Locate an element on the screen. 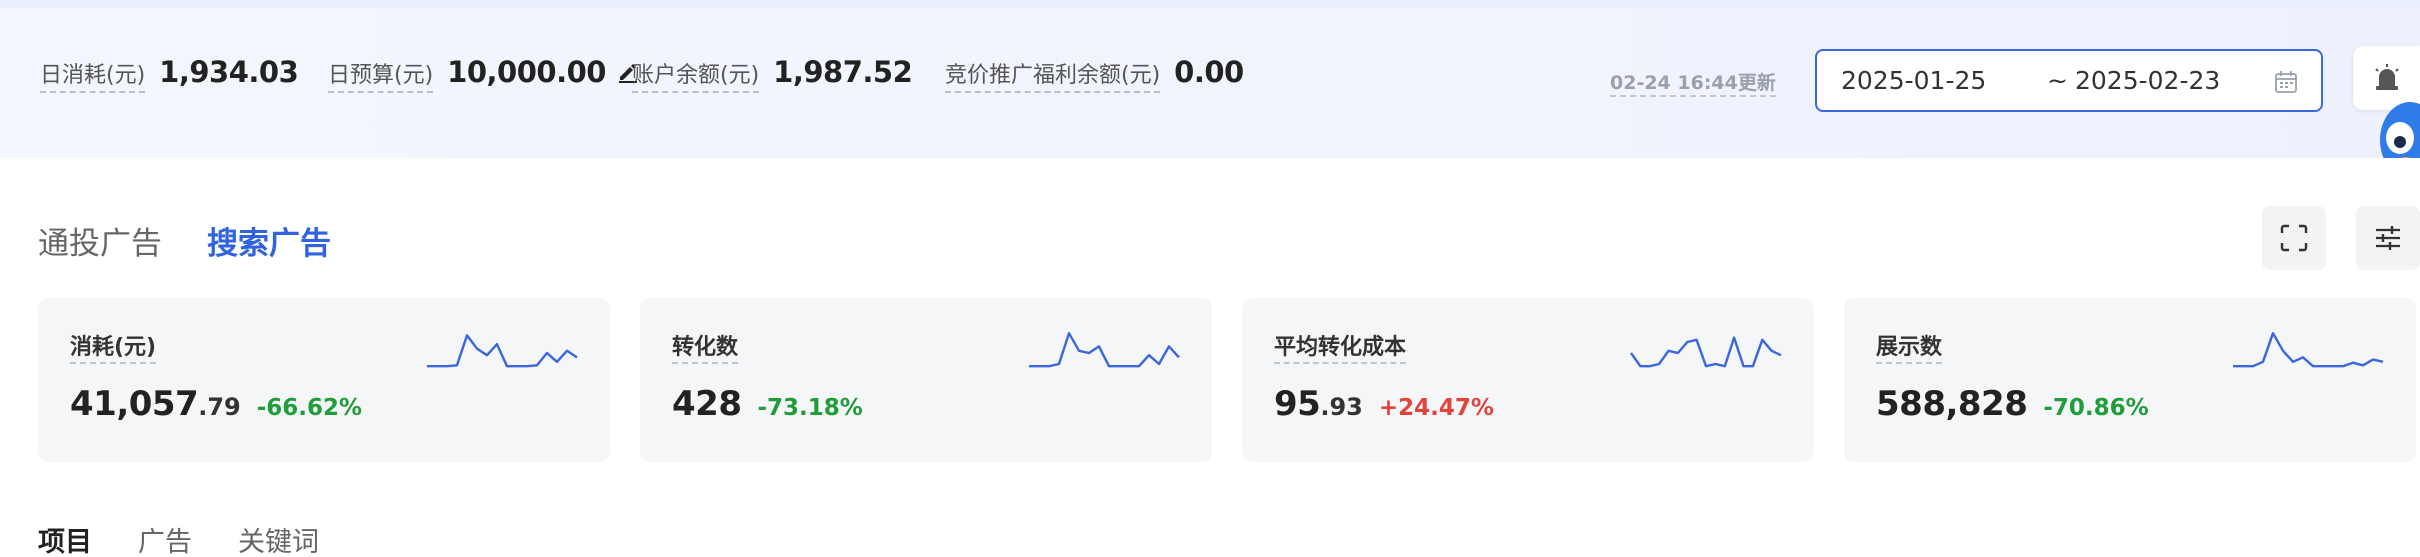 The image size is (2420, 557). tab-ads: 广告 is located at coordinates (165, 538).